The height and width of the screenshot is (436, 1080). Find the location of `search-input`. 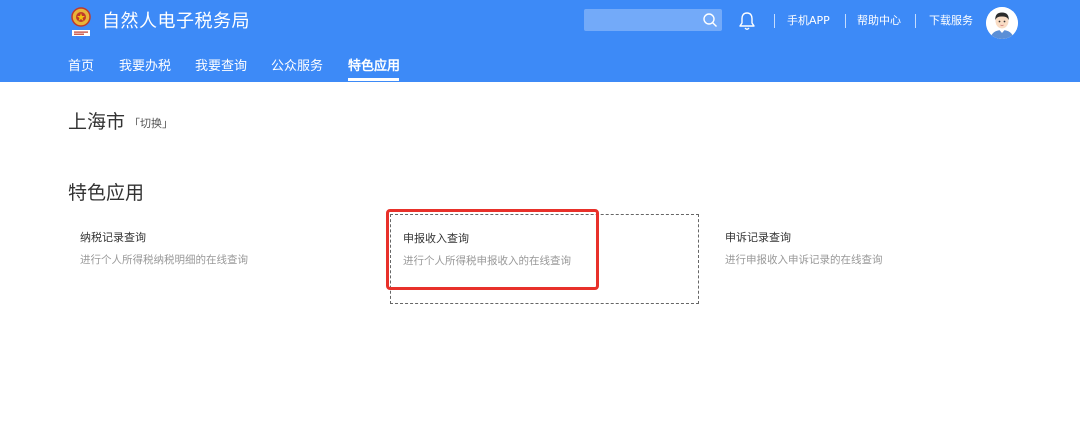

search-input is located at coordinates (653, 20).